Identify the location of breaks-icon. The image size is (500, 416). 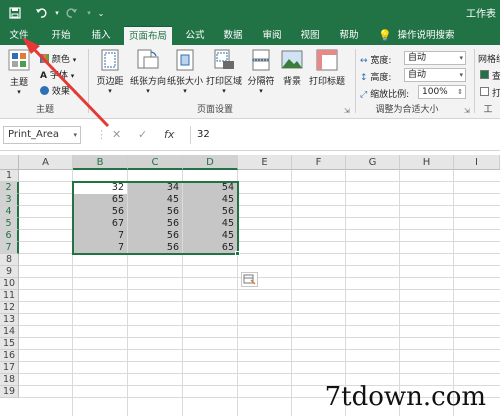
(261, 60).